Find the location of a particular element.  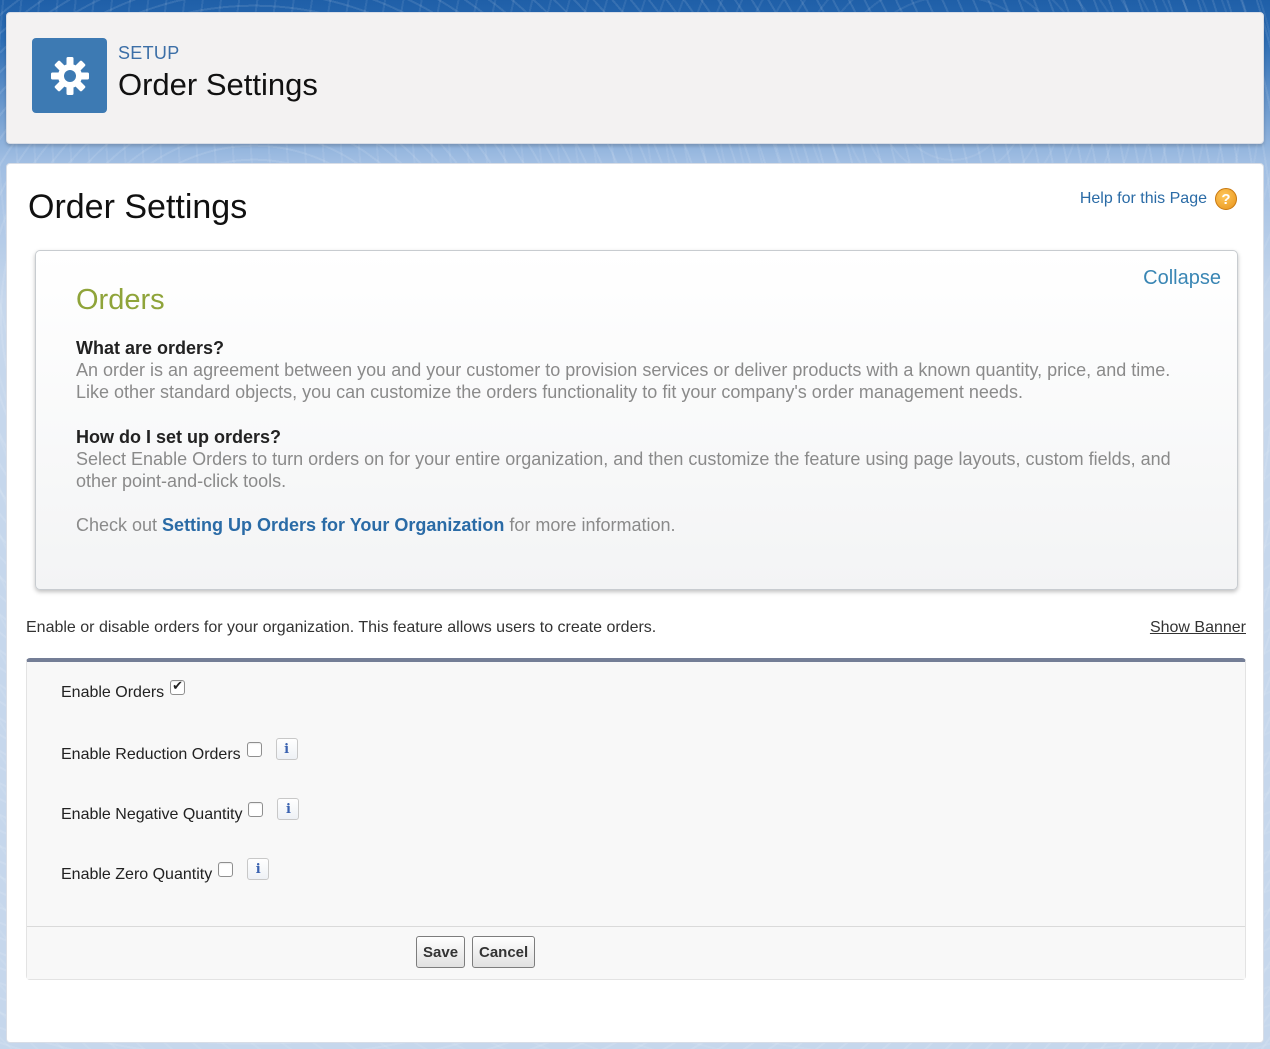

setting-up-orders-link: Setting Up Orders for Your Organization is located at coordinates (333, 525).